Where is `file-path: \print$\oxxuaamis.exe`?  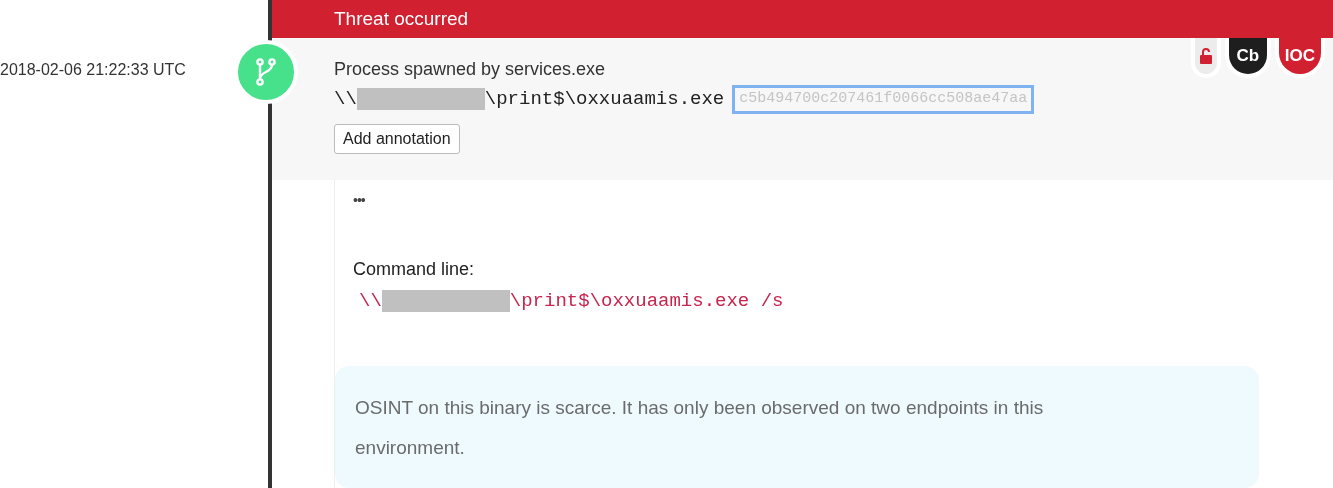
file-path: \print$\oxxuaamis.exe is located at coordinates (604, 99).